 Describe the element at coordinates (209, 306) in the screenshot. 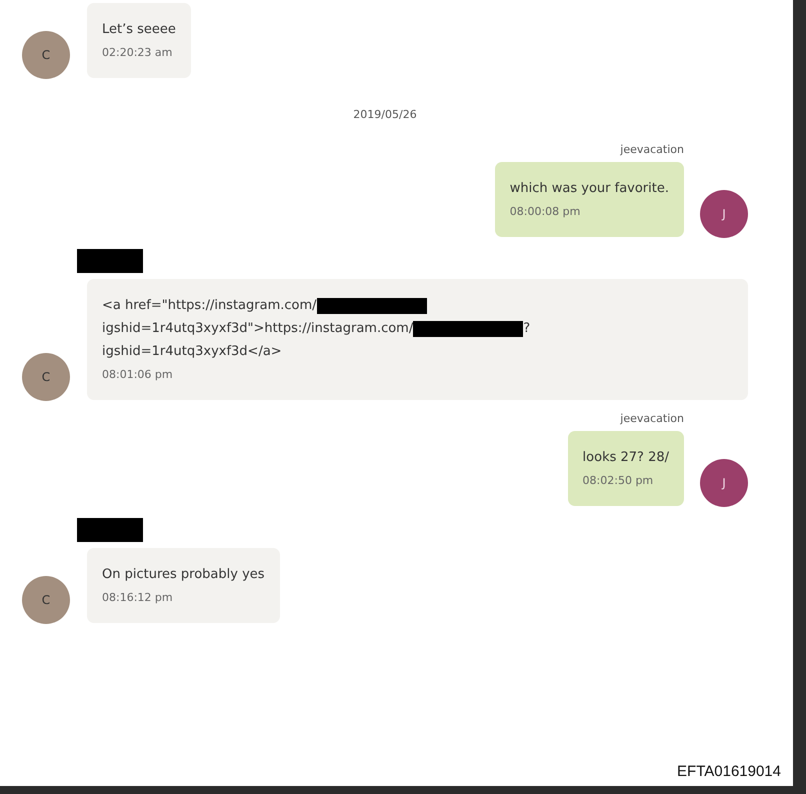

I see `message-text: <a href="https://instagram.com/` at that location.